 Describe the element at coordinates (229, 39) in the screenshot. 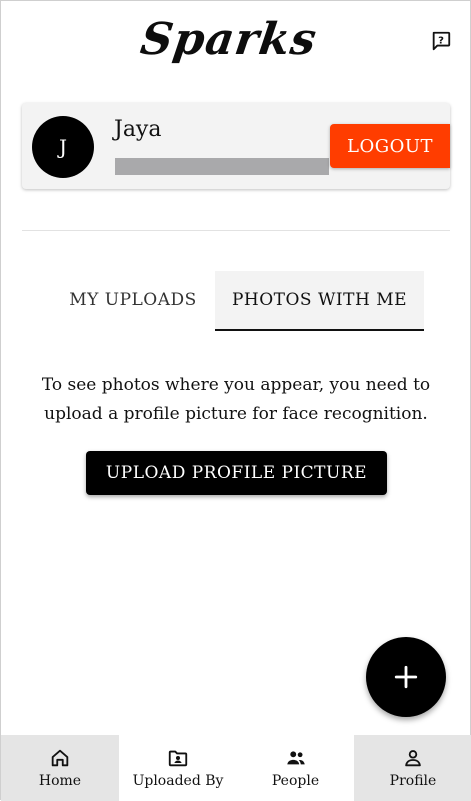

I see `brand-logo: Sparks` at that location.